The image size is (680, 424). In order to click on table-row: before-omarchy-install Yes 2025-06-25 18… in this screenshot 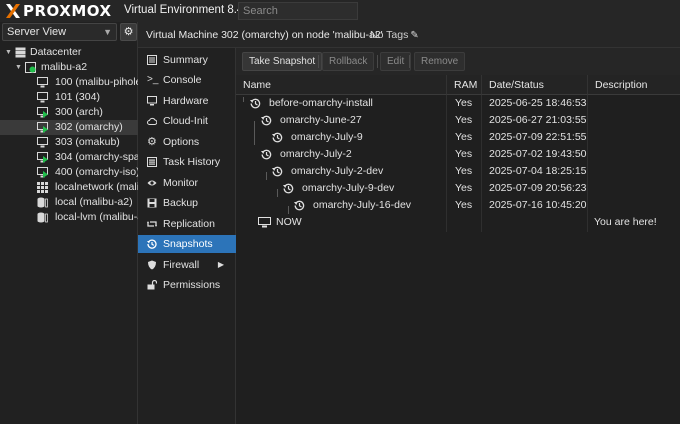, I will do `click(458, 103)`.